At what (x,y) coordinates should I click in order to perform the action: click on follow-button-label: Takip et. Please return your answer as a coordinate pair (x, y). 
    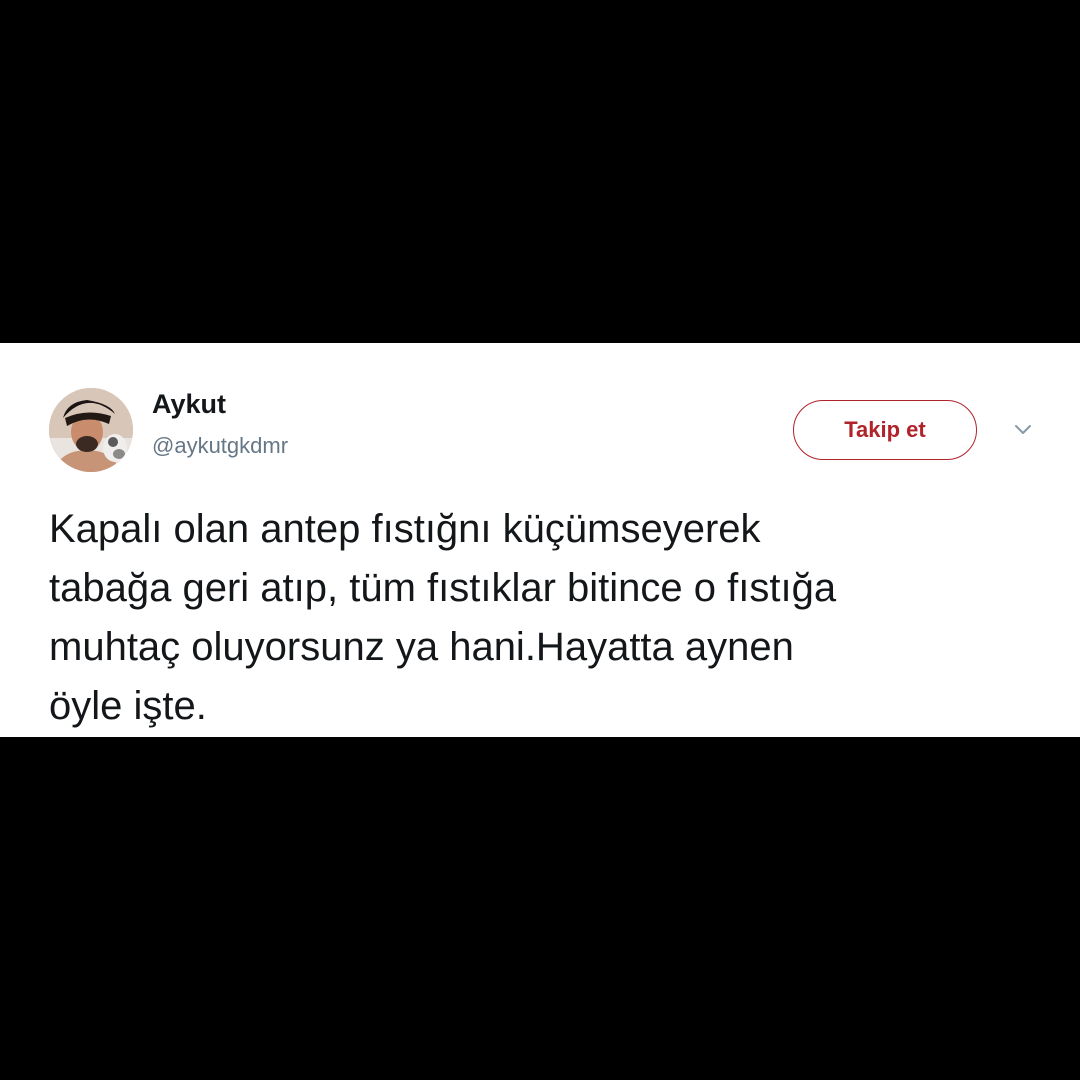
    Looking at the image, I should click on (885, 429).